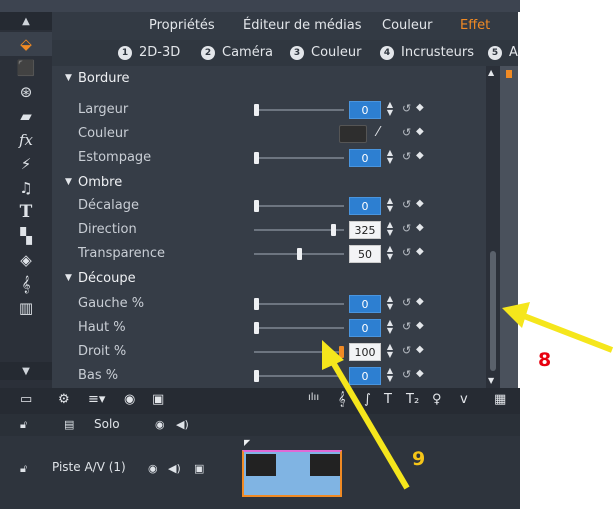 This screenshot has height=509, width=614. I want to click on eye-icon: ◉, so click(160, 424).